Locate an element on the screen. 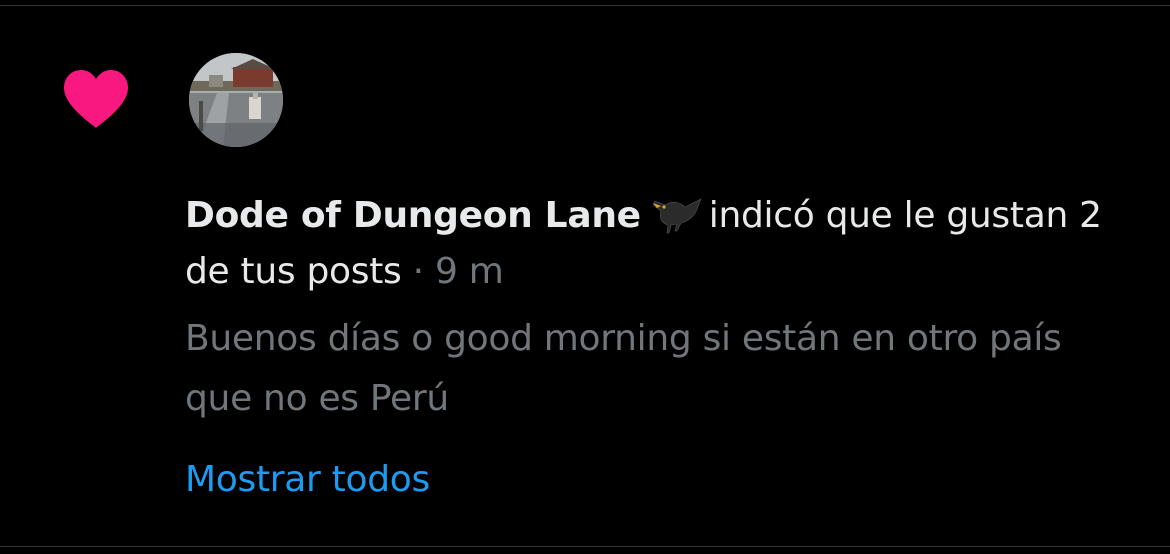 This screenshot has width=1170, height=554. timestamp: 9 m is located at coordinates (469, 271).